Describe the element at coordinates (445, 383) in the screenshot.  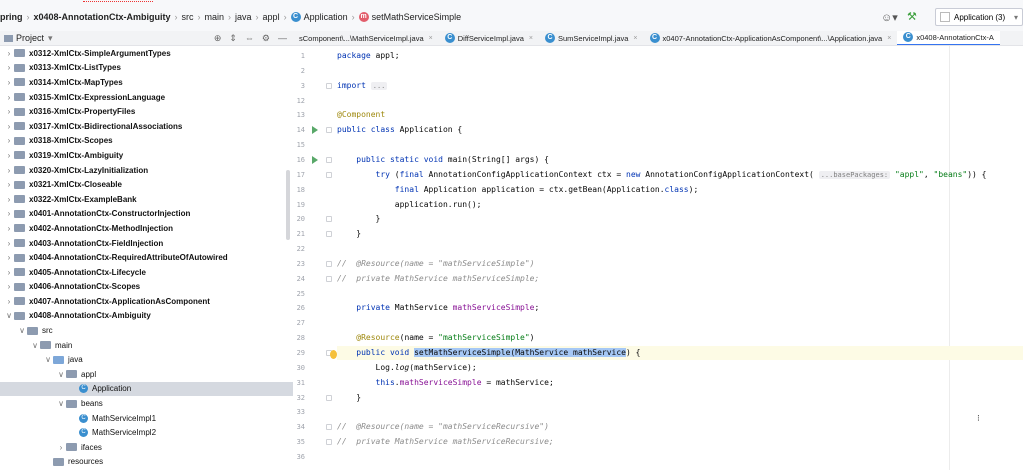
I see `code-line: this.mathServiceSimple = mathService;` at that location.